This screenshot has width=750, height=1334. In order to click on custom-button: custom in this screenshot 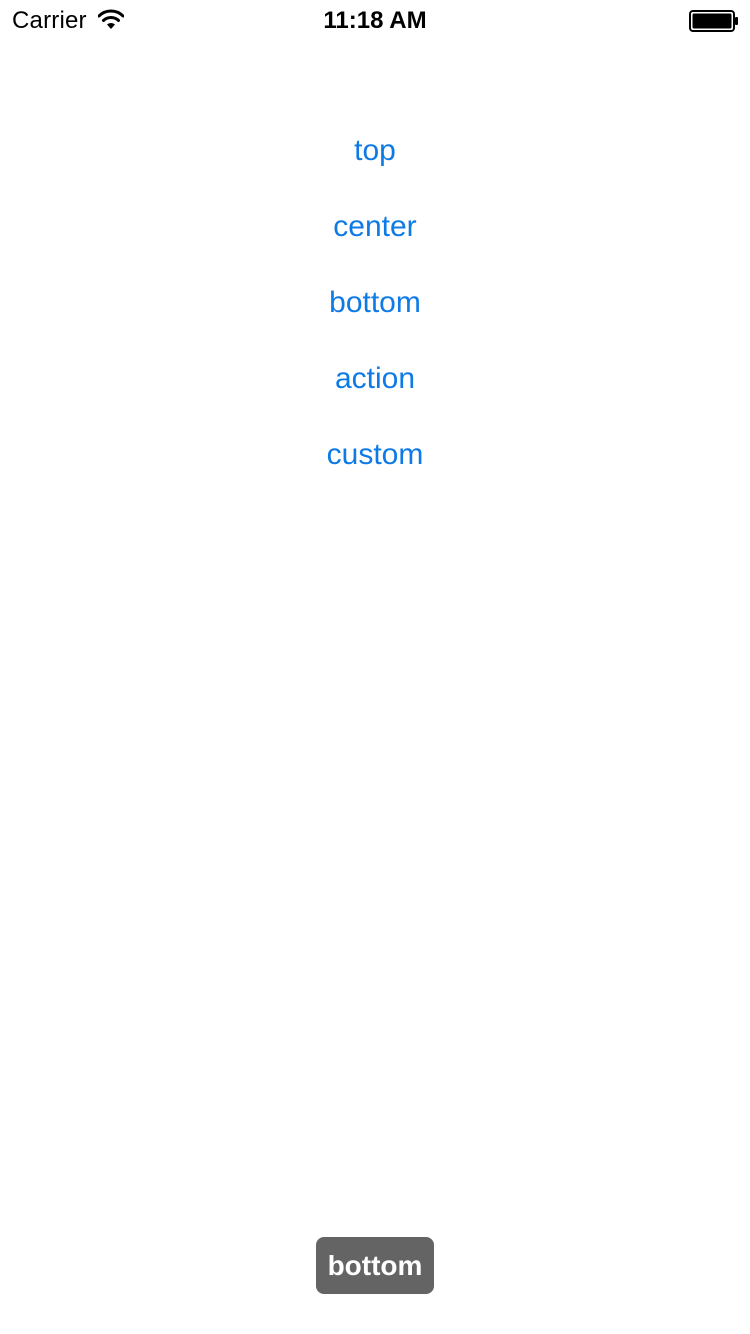, I will do `click(375, 455)`.